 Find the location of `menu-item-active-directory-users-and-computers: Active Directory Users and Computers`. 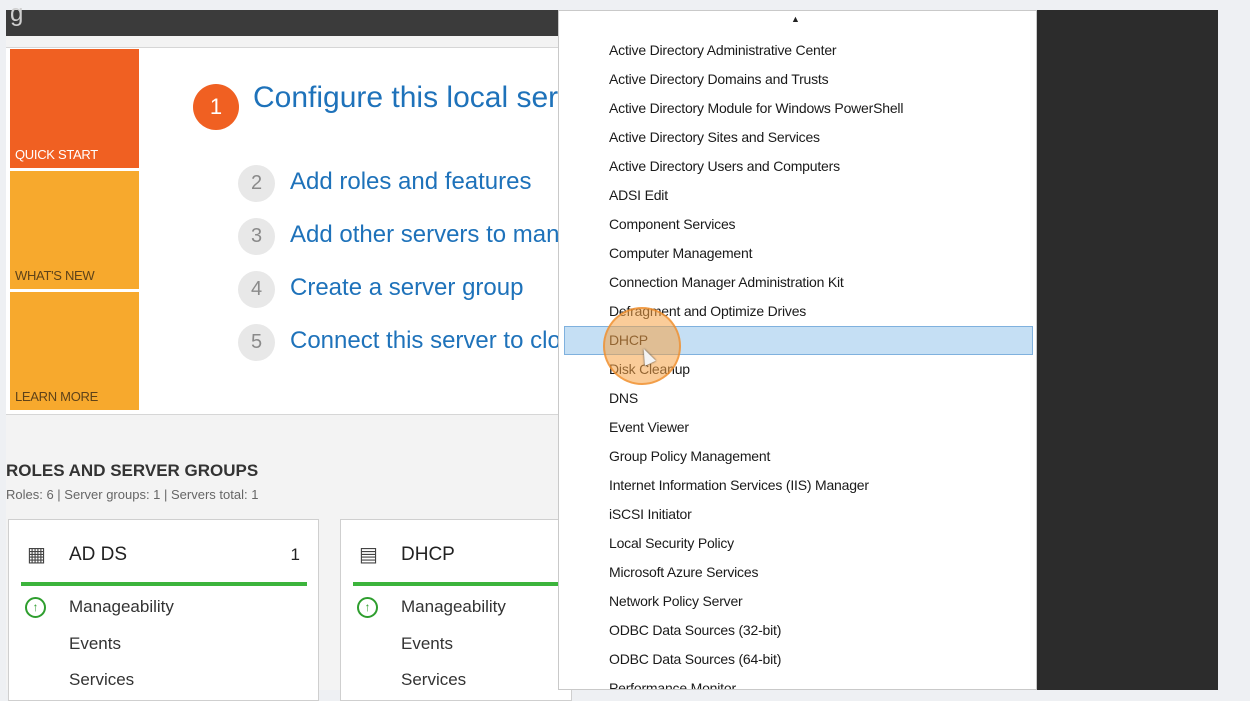

menu-item-active-directory-users-and-computers: Active Directory Users and Computers is located at coordinates (797, 166).